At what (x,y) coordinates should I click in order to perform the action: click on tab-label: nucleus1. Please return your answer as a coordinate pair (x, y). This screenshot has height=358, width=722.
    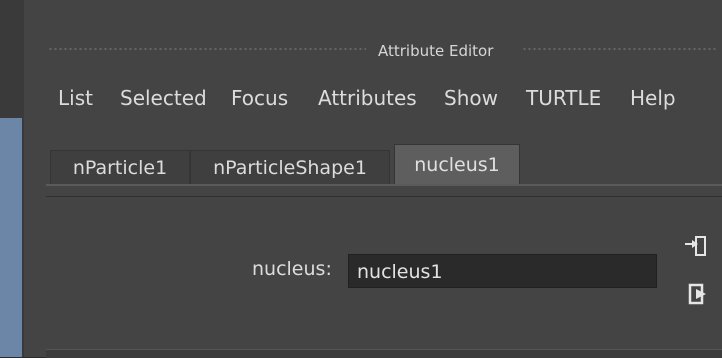
    Looking at the image, I should click on (457, 165).